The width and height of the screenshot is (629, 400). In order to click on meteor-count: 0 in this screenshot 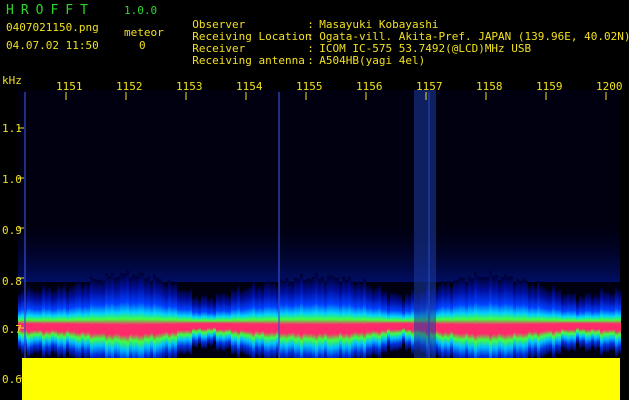, I will do `click(142, 45)`.